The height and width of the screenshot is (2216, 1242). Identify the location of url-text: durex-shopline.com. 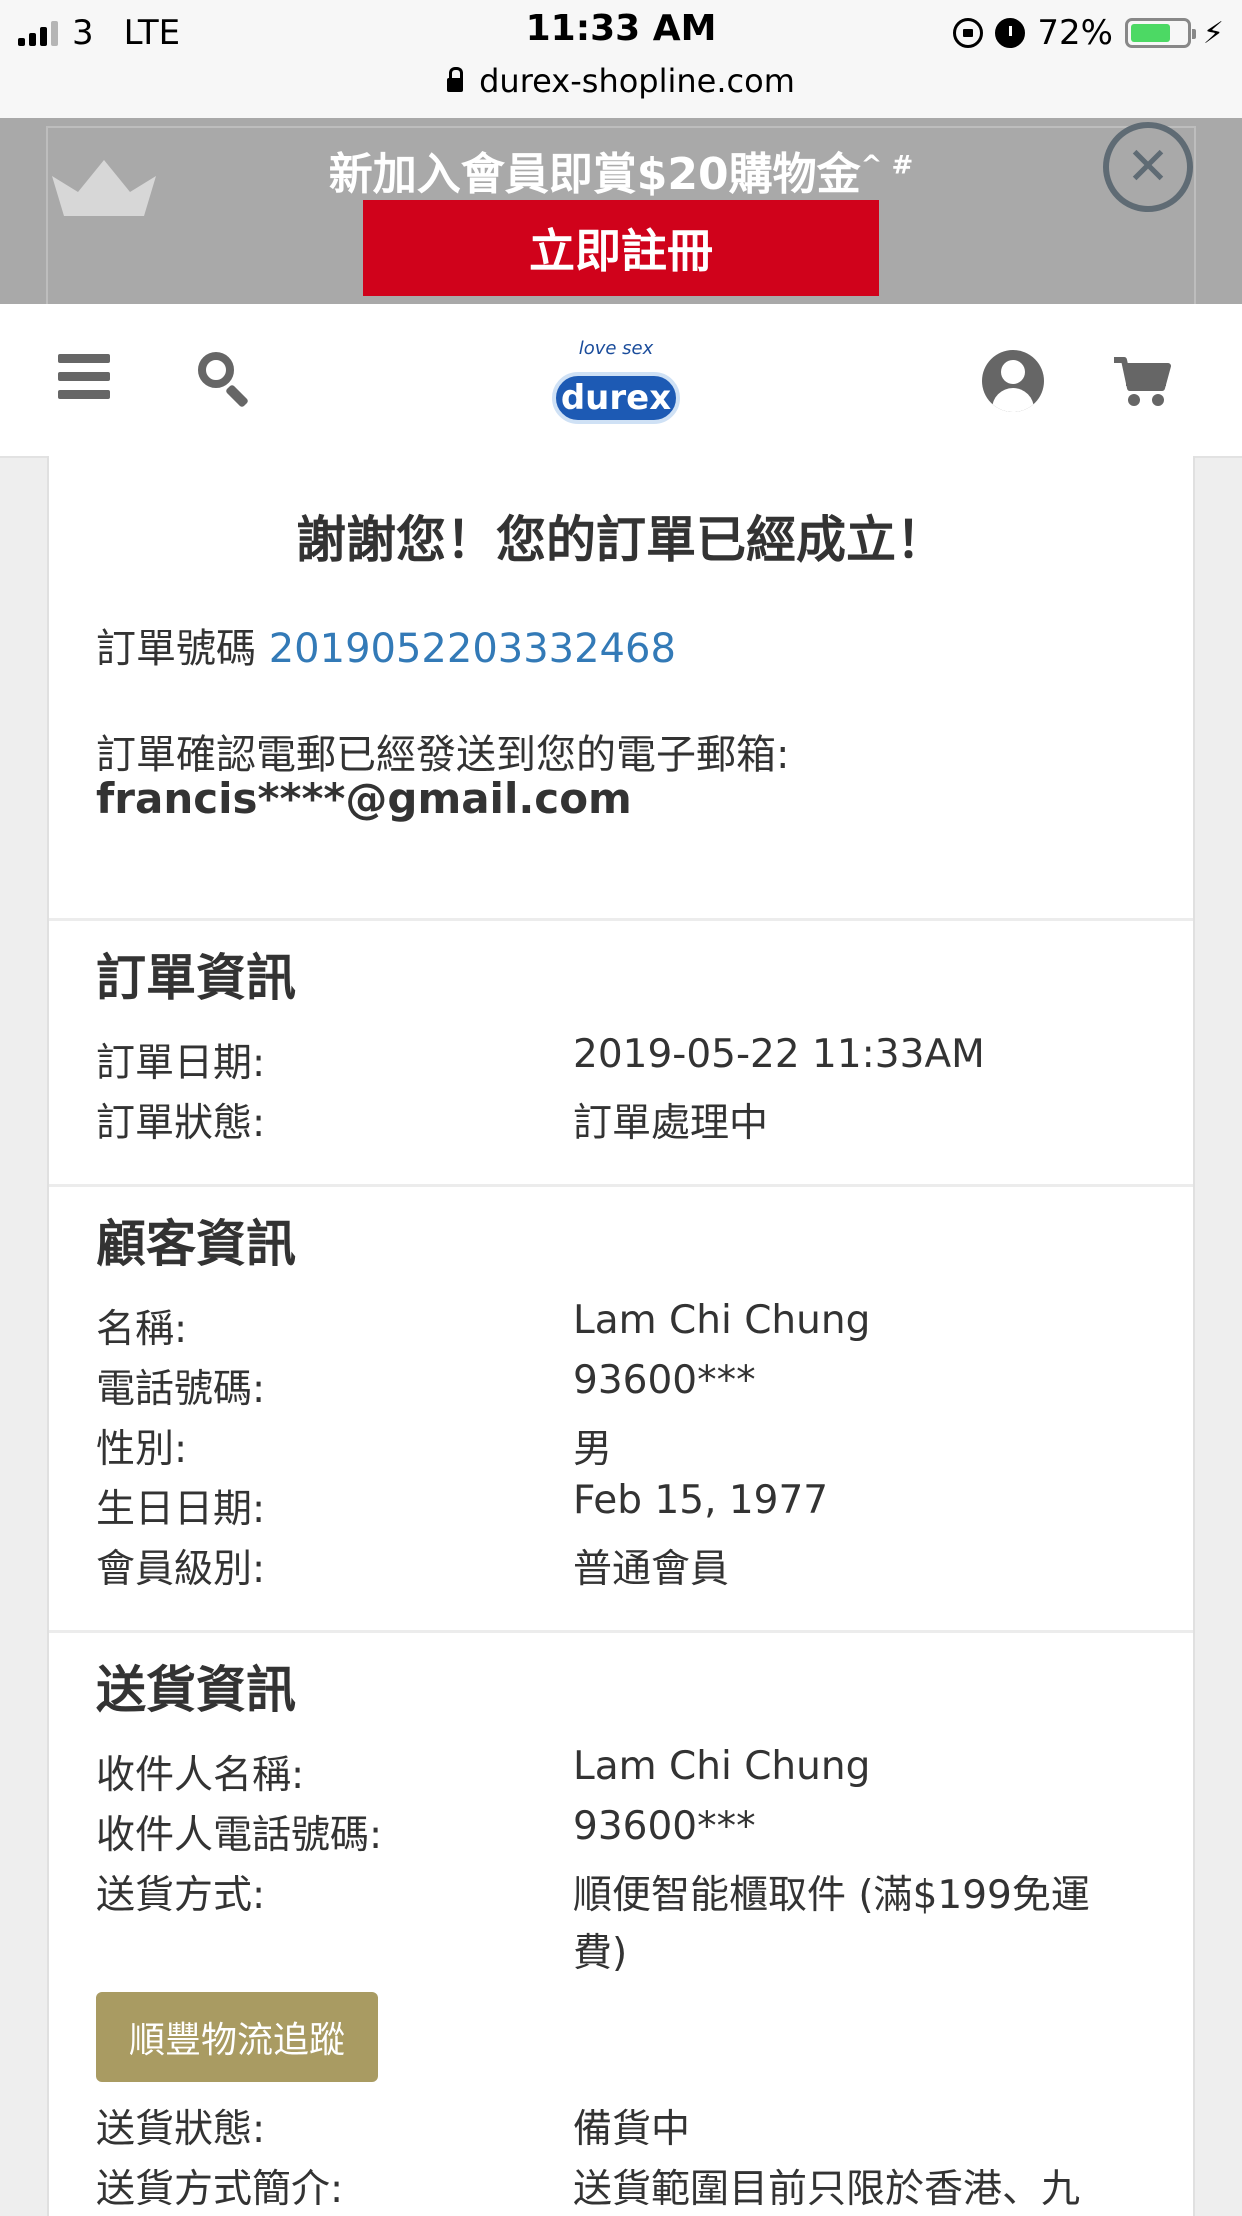
(637, 81).